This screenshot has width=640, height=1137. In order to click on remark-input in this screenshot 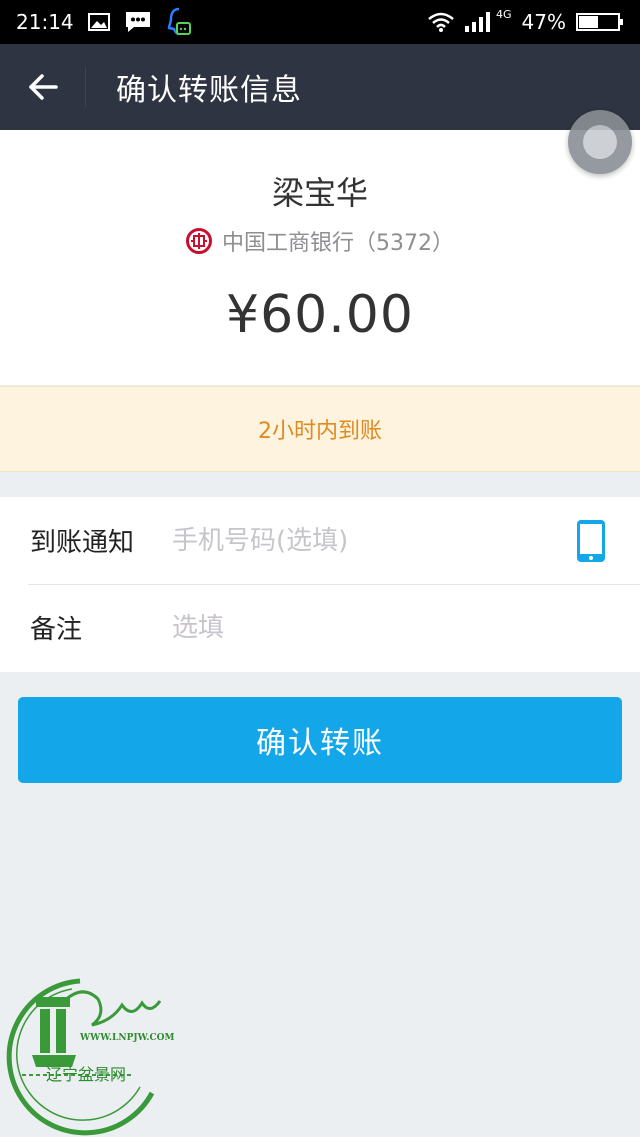, I will do `click(362, 627)`.